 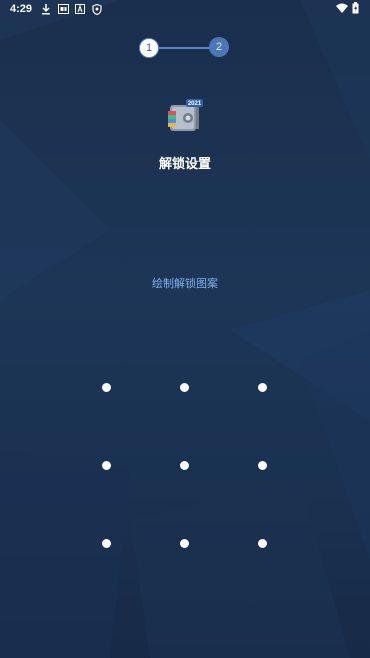 I want to click on step-2: 2, so click(x=219, y=47).